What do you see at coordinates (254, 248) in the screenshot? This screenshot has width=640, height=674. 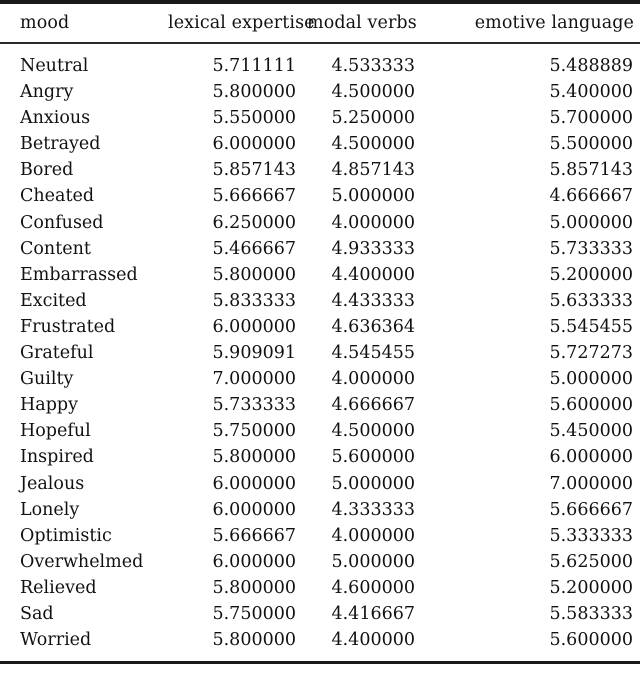 I see `cell-lexical-expertise: 5.466667` at bounding box center [254, 248].